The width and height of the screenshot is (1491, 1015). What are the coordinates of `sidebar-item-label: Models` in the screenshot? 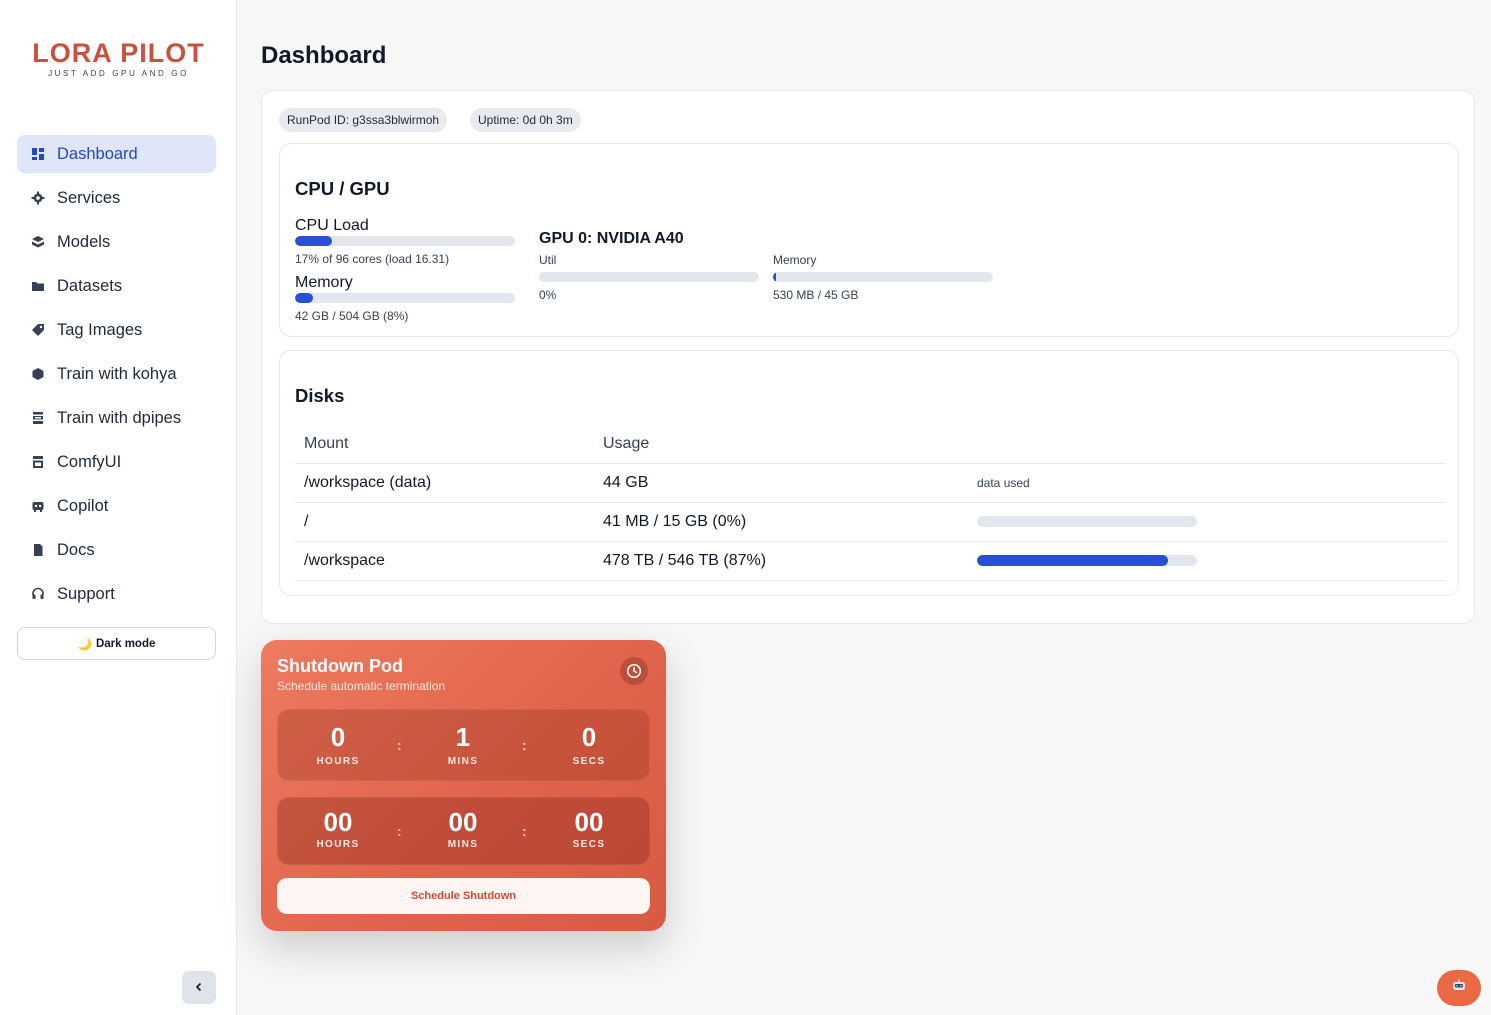 It's located at (84, 241).